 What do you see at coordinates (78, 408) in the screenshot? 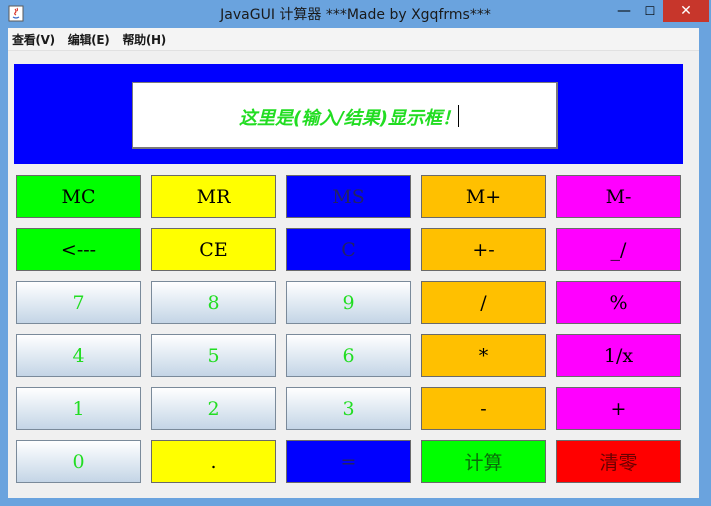
I see `digit-1-button: 1` at bounding box center [78, 408].